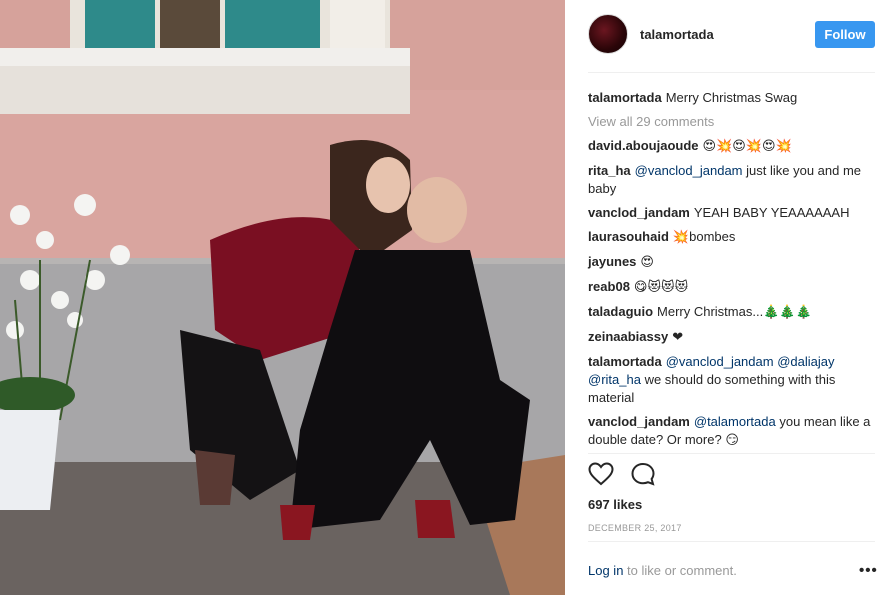  What do you see at coordinates (609, 286) in the screenshot?
I see `comment-username: reab08` at bounding box center [609, 286].